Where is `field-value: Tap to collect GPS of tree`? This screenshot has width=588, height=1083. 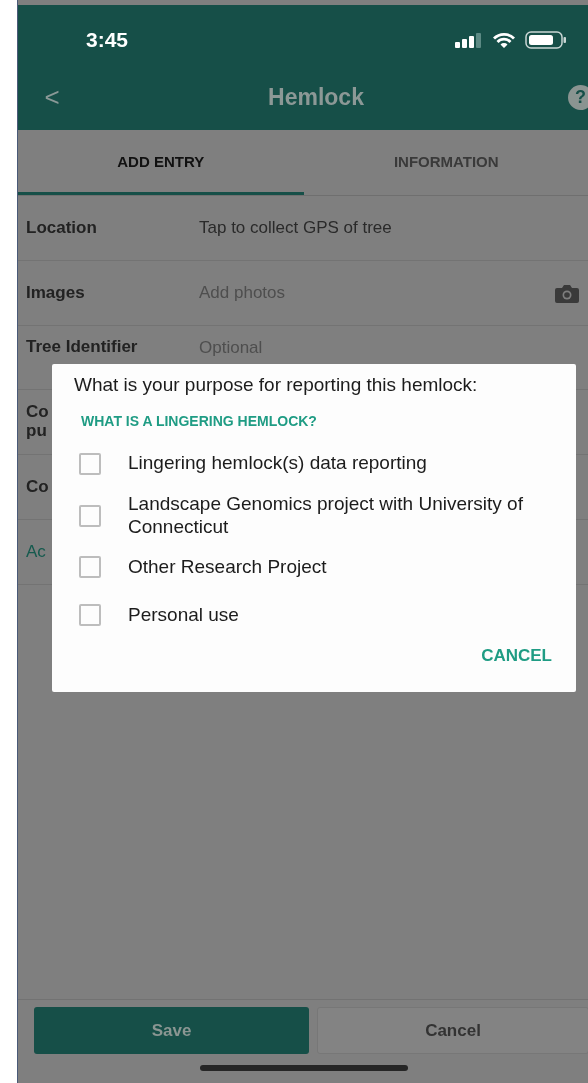
field-value: Tap to collect GPS of tree is located at coordinates (295, 228).